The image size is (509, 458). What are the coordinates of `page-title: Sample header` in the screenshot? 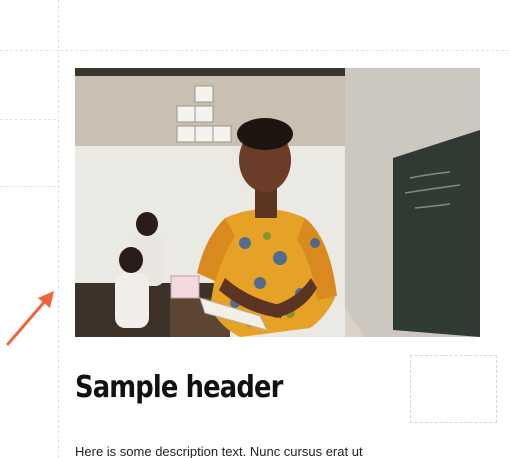 It's located at (179, 387).